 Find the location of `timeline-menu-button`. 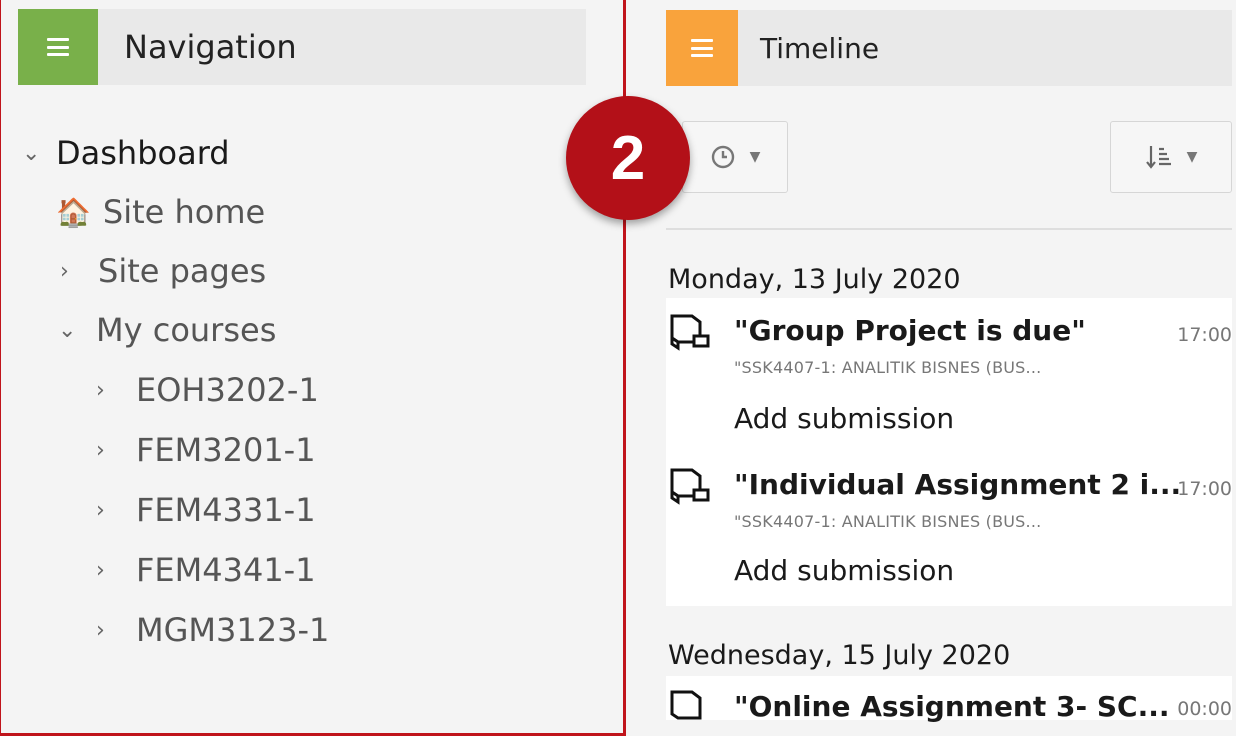

timeline-menu-button is located at coordinates (702, 48).